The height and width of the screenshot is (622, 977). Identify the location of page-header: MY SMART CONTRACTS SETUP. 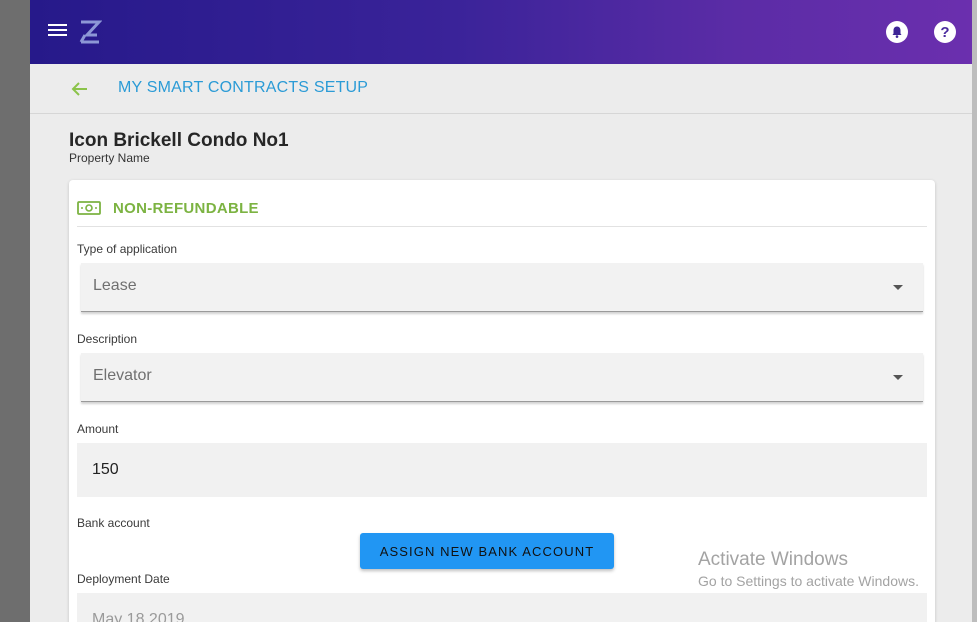
(501, 89).